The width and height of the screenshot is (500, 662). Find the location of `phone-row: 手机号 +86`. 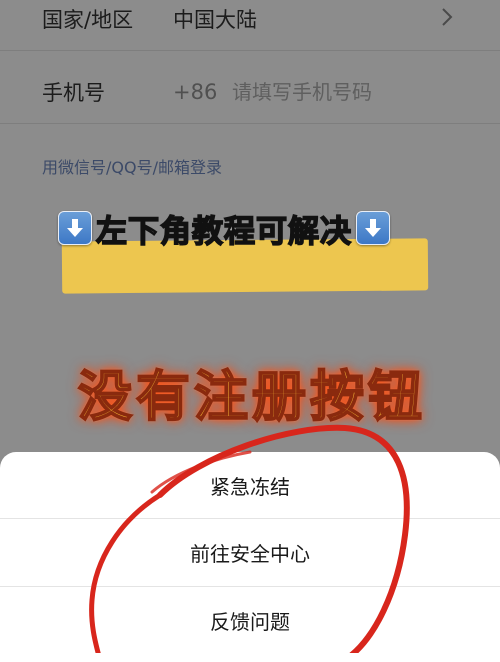

phone-row: 手机号 +86 is located at coordinates (250, 92).